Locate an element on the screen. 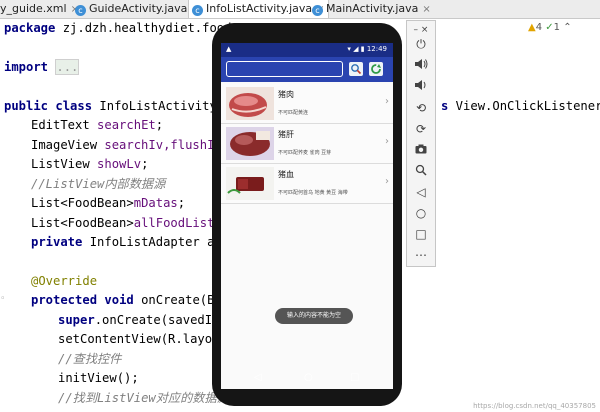 This screenshot has height=412, width=600. food-name: 猪肝 is located at coordinates (286, 134).